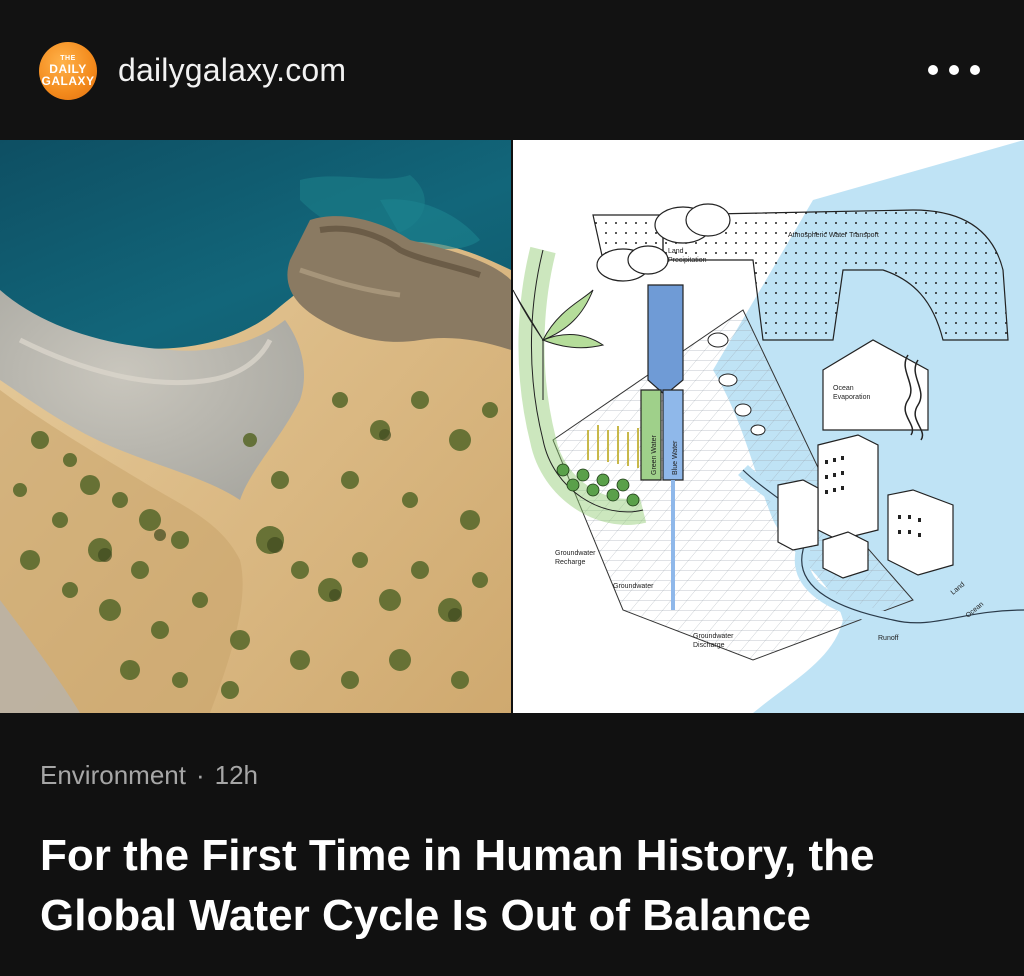 This screenshot has width=1024, height=976. I want to click on logo-text-line-3: GALAXY, so click(68, 81).